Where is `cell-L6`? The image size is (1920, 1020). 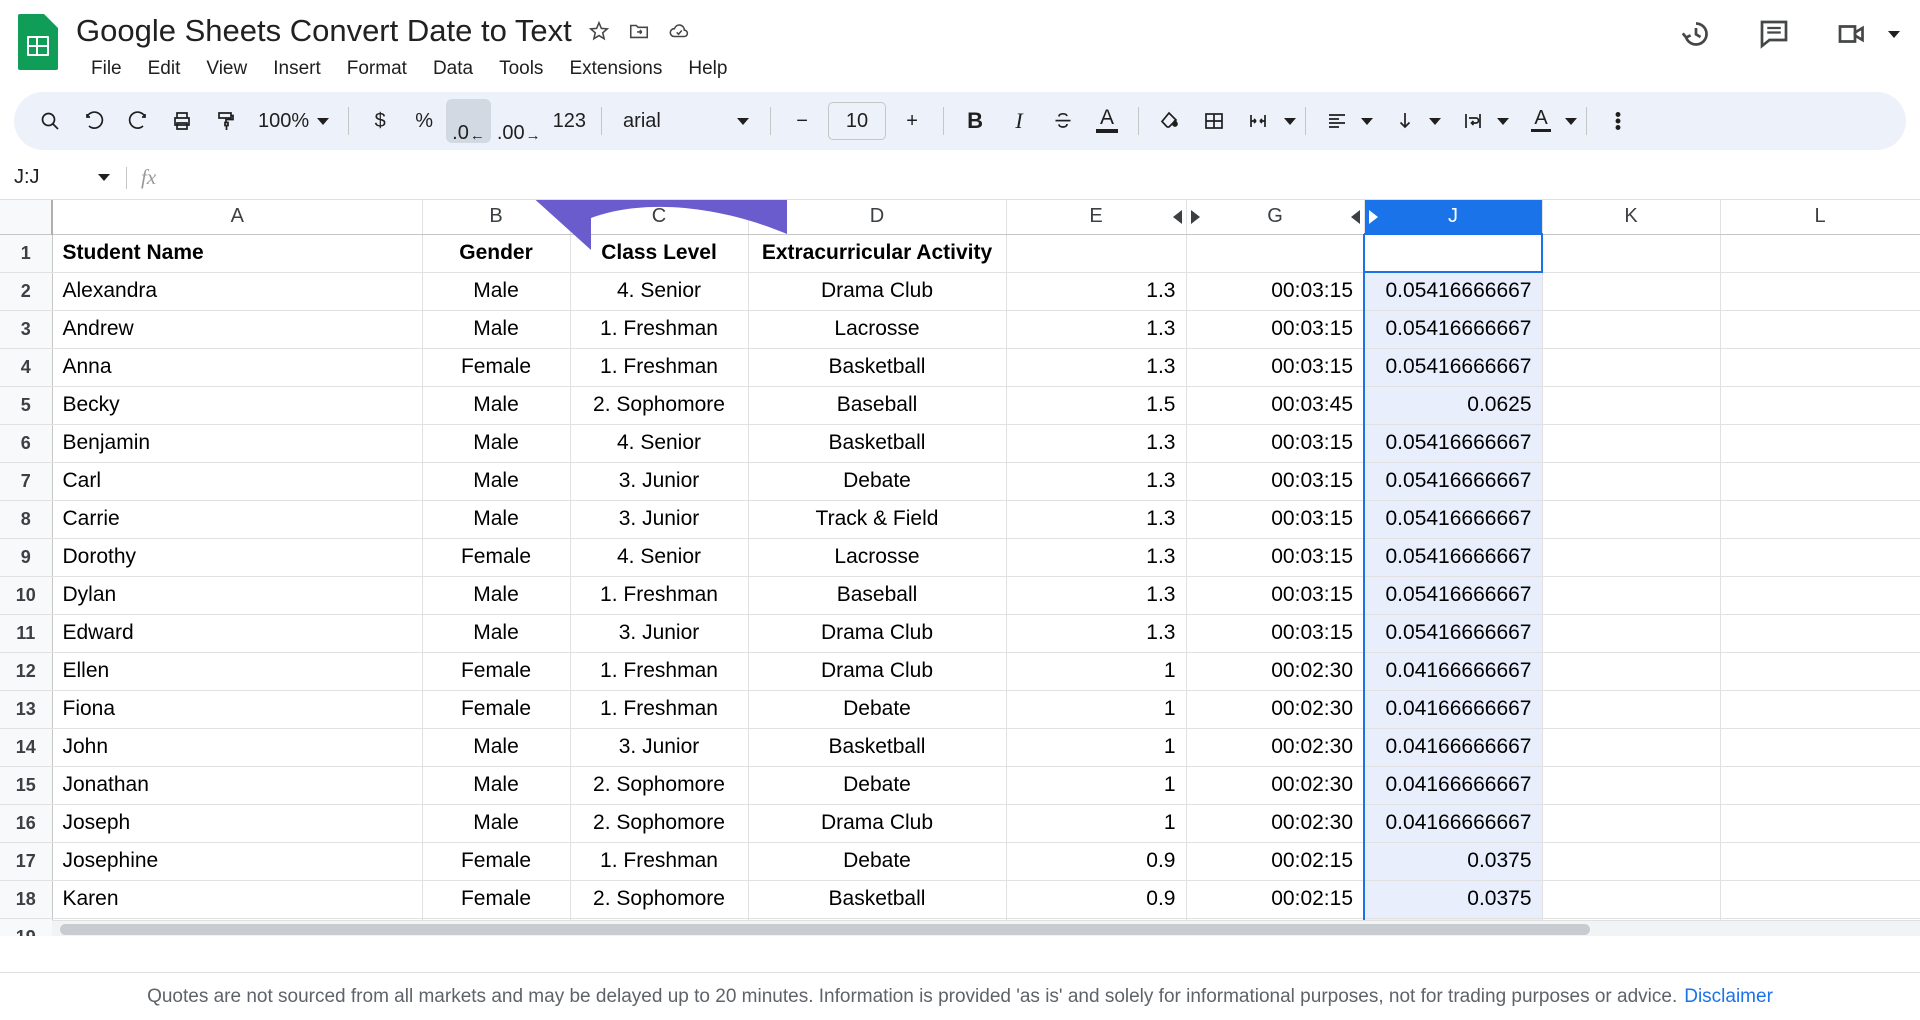
cell-L6 is located at coordinates (1820, 443).